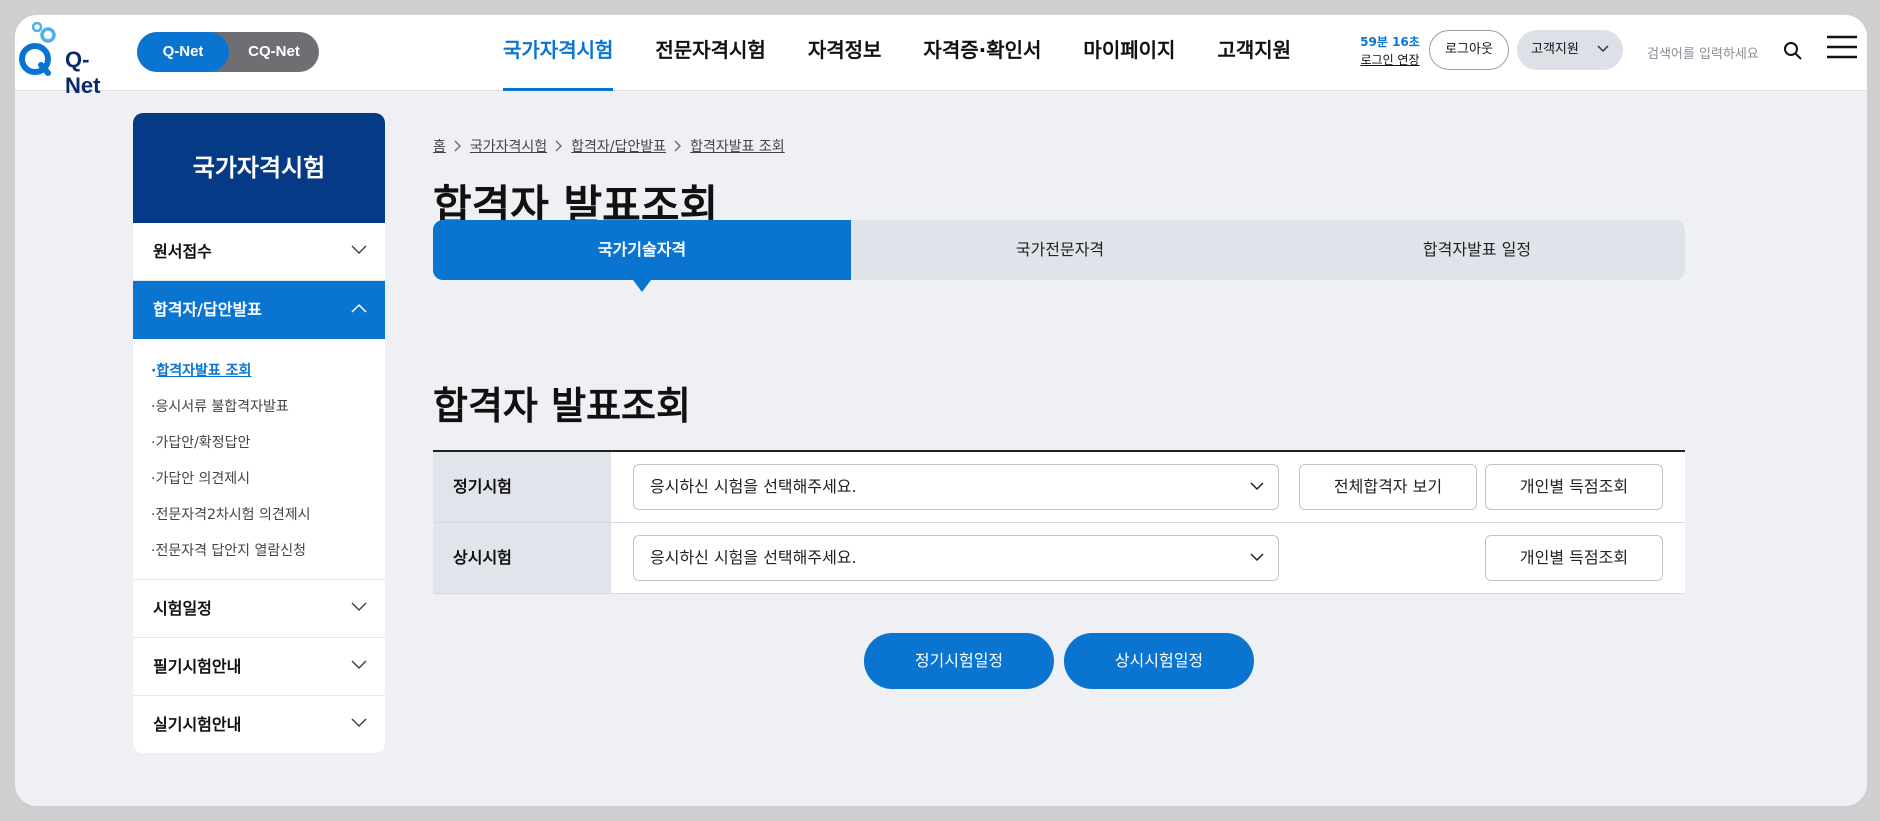 The height and width of the screenshot is (821, 1880). I want to click on search-input: 검색어를 입력하세요, so click(1703, 52).